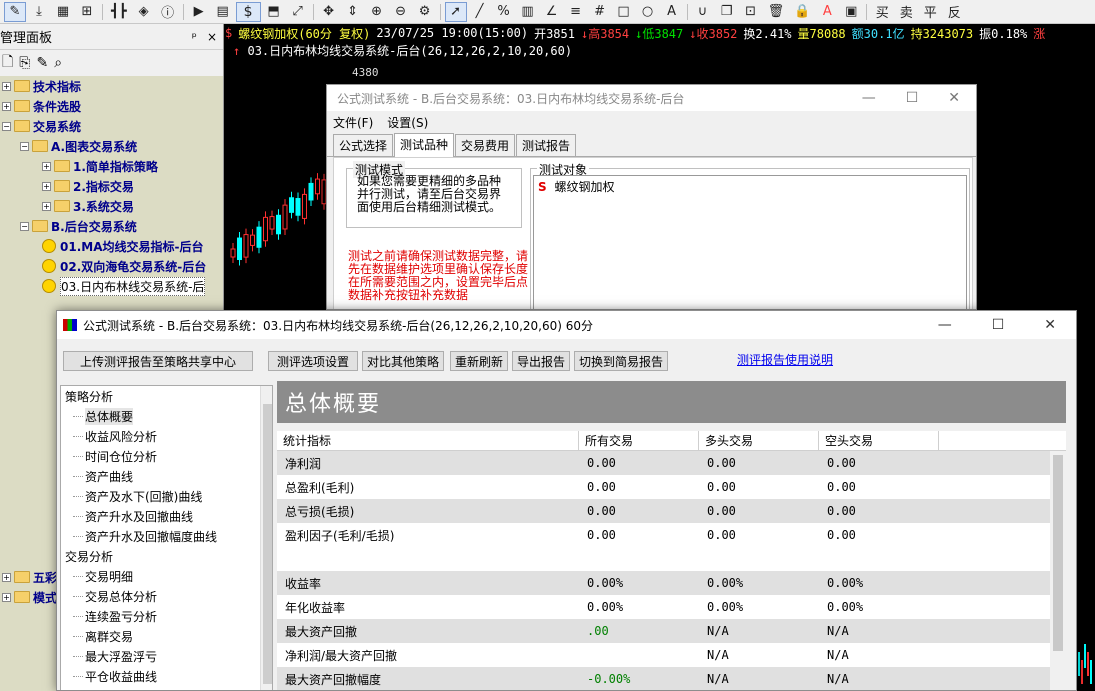  What do you see at coordinates (480, 12) in the screenshot?
I see `line-icon: ╱` at bounding box center [480, 12].